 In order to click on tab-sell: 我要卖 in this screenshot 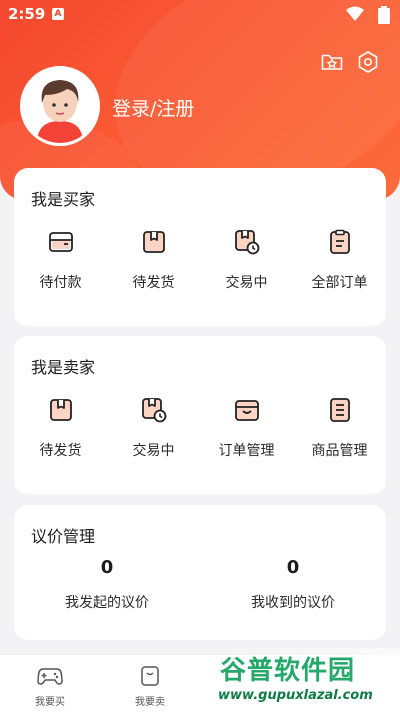, I will do `click(150, 683)`.